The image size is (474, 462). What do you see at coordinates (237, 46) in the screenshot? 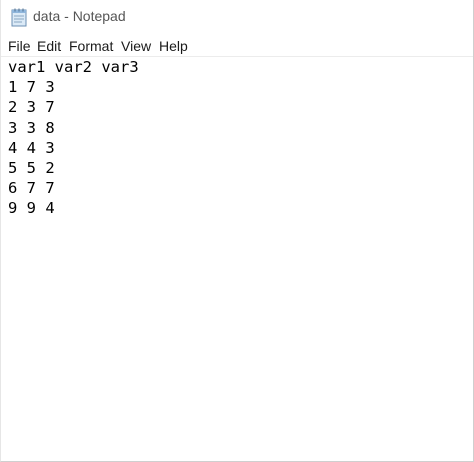
I see `menu-bar: File Edit Format View Help` at bounding box center [237, 46].